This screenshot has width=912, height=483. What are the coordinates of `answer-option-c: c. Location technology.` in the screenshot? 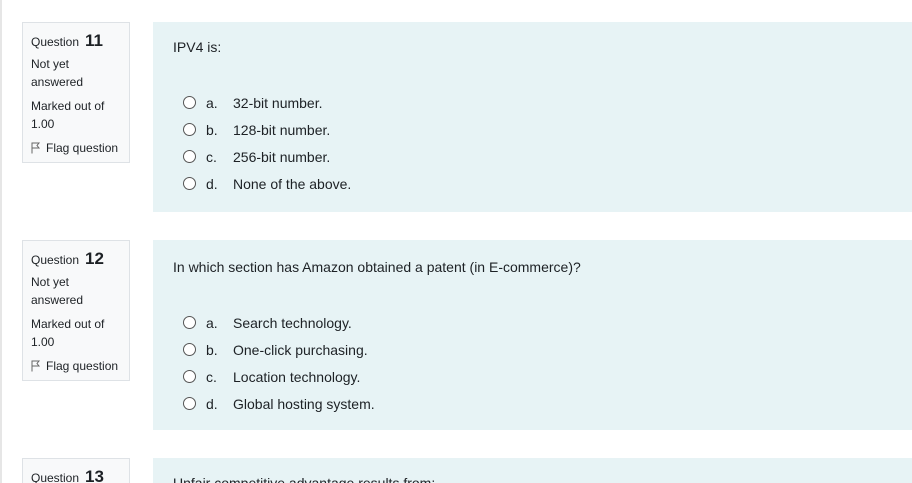 It's located at (533, 376).